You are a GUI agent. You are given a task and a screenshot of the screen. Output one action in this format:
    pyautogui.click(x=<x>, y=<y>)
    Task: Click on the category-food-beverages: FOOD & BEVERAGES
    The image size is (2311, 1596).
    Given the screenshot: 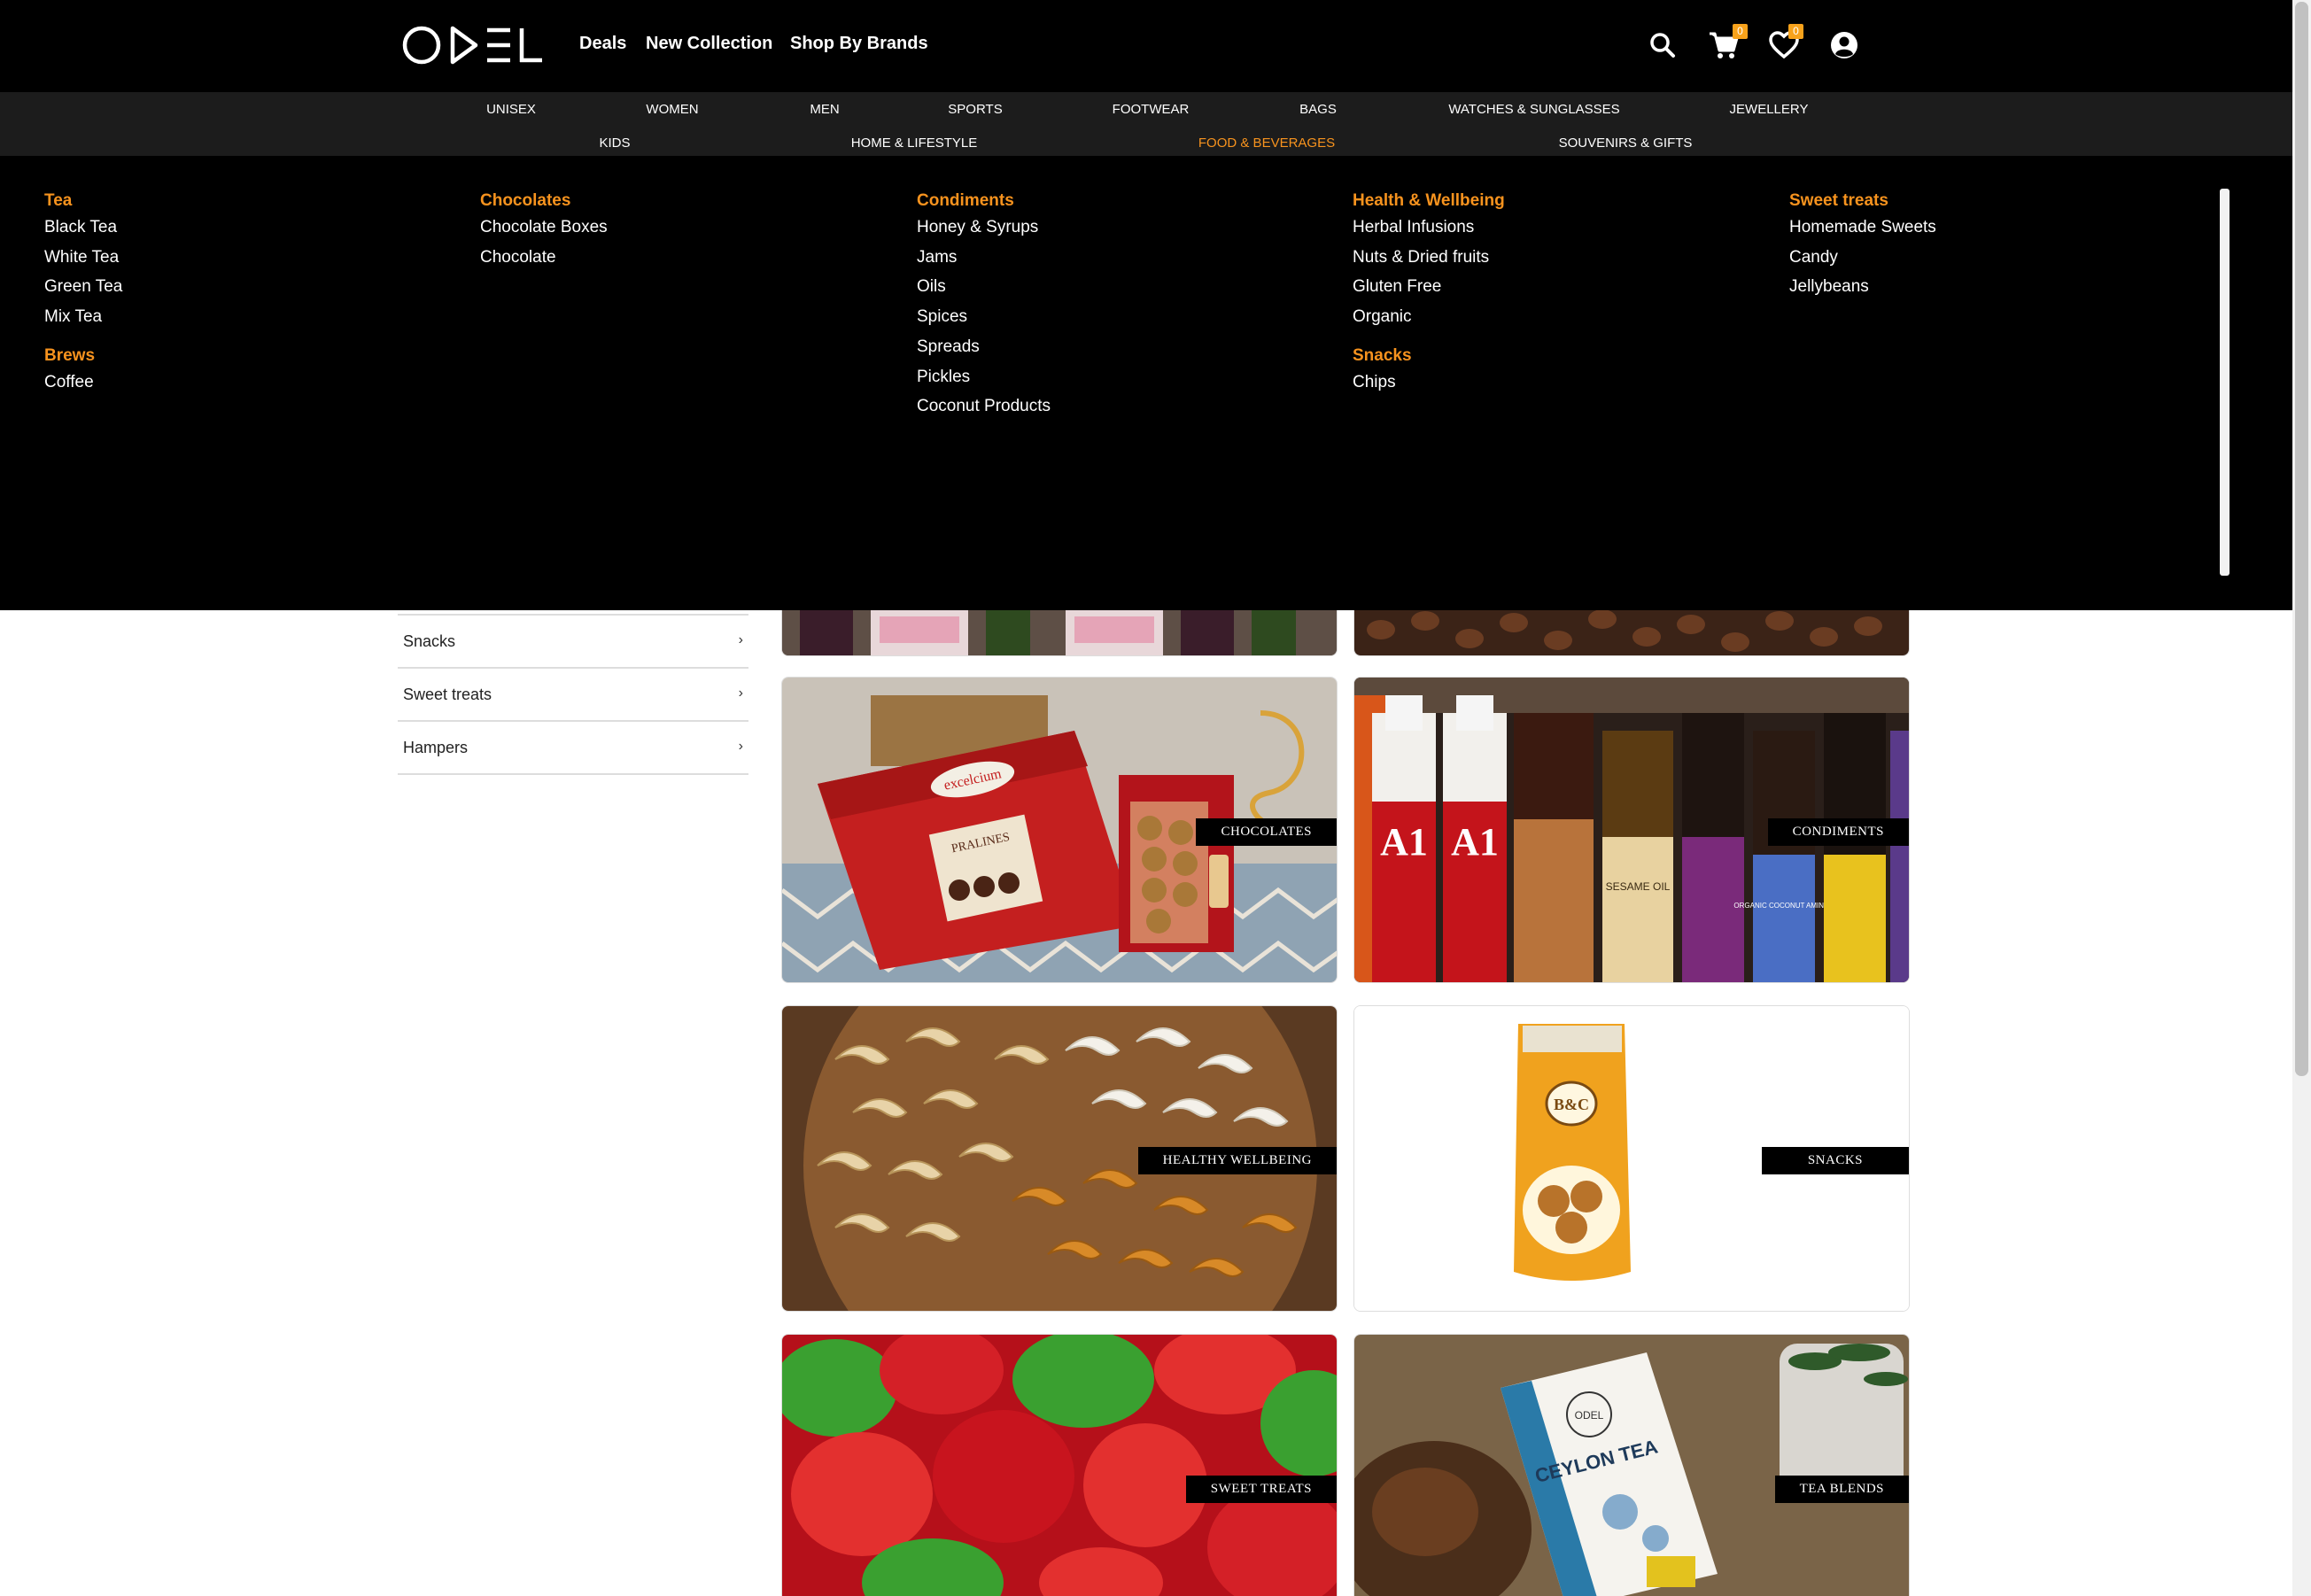 What is the action you would take?
    pyautogui.click(x=1266, y=143)
    